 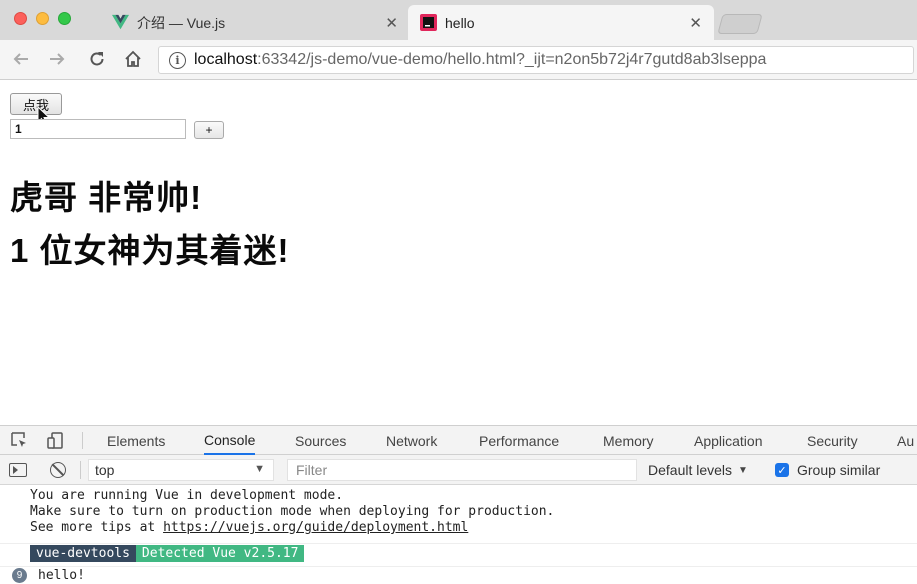 What do you see at coordinates (230, 440) in the screenshot?
I see `tab-console: Console` at bounding box center [230, 440].